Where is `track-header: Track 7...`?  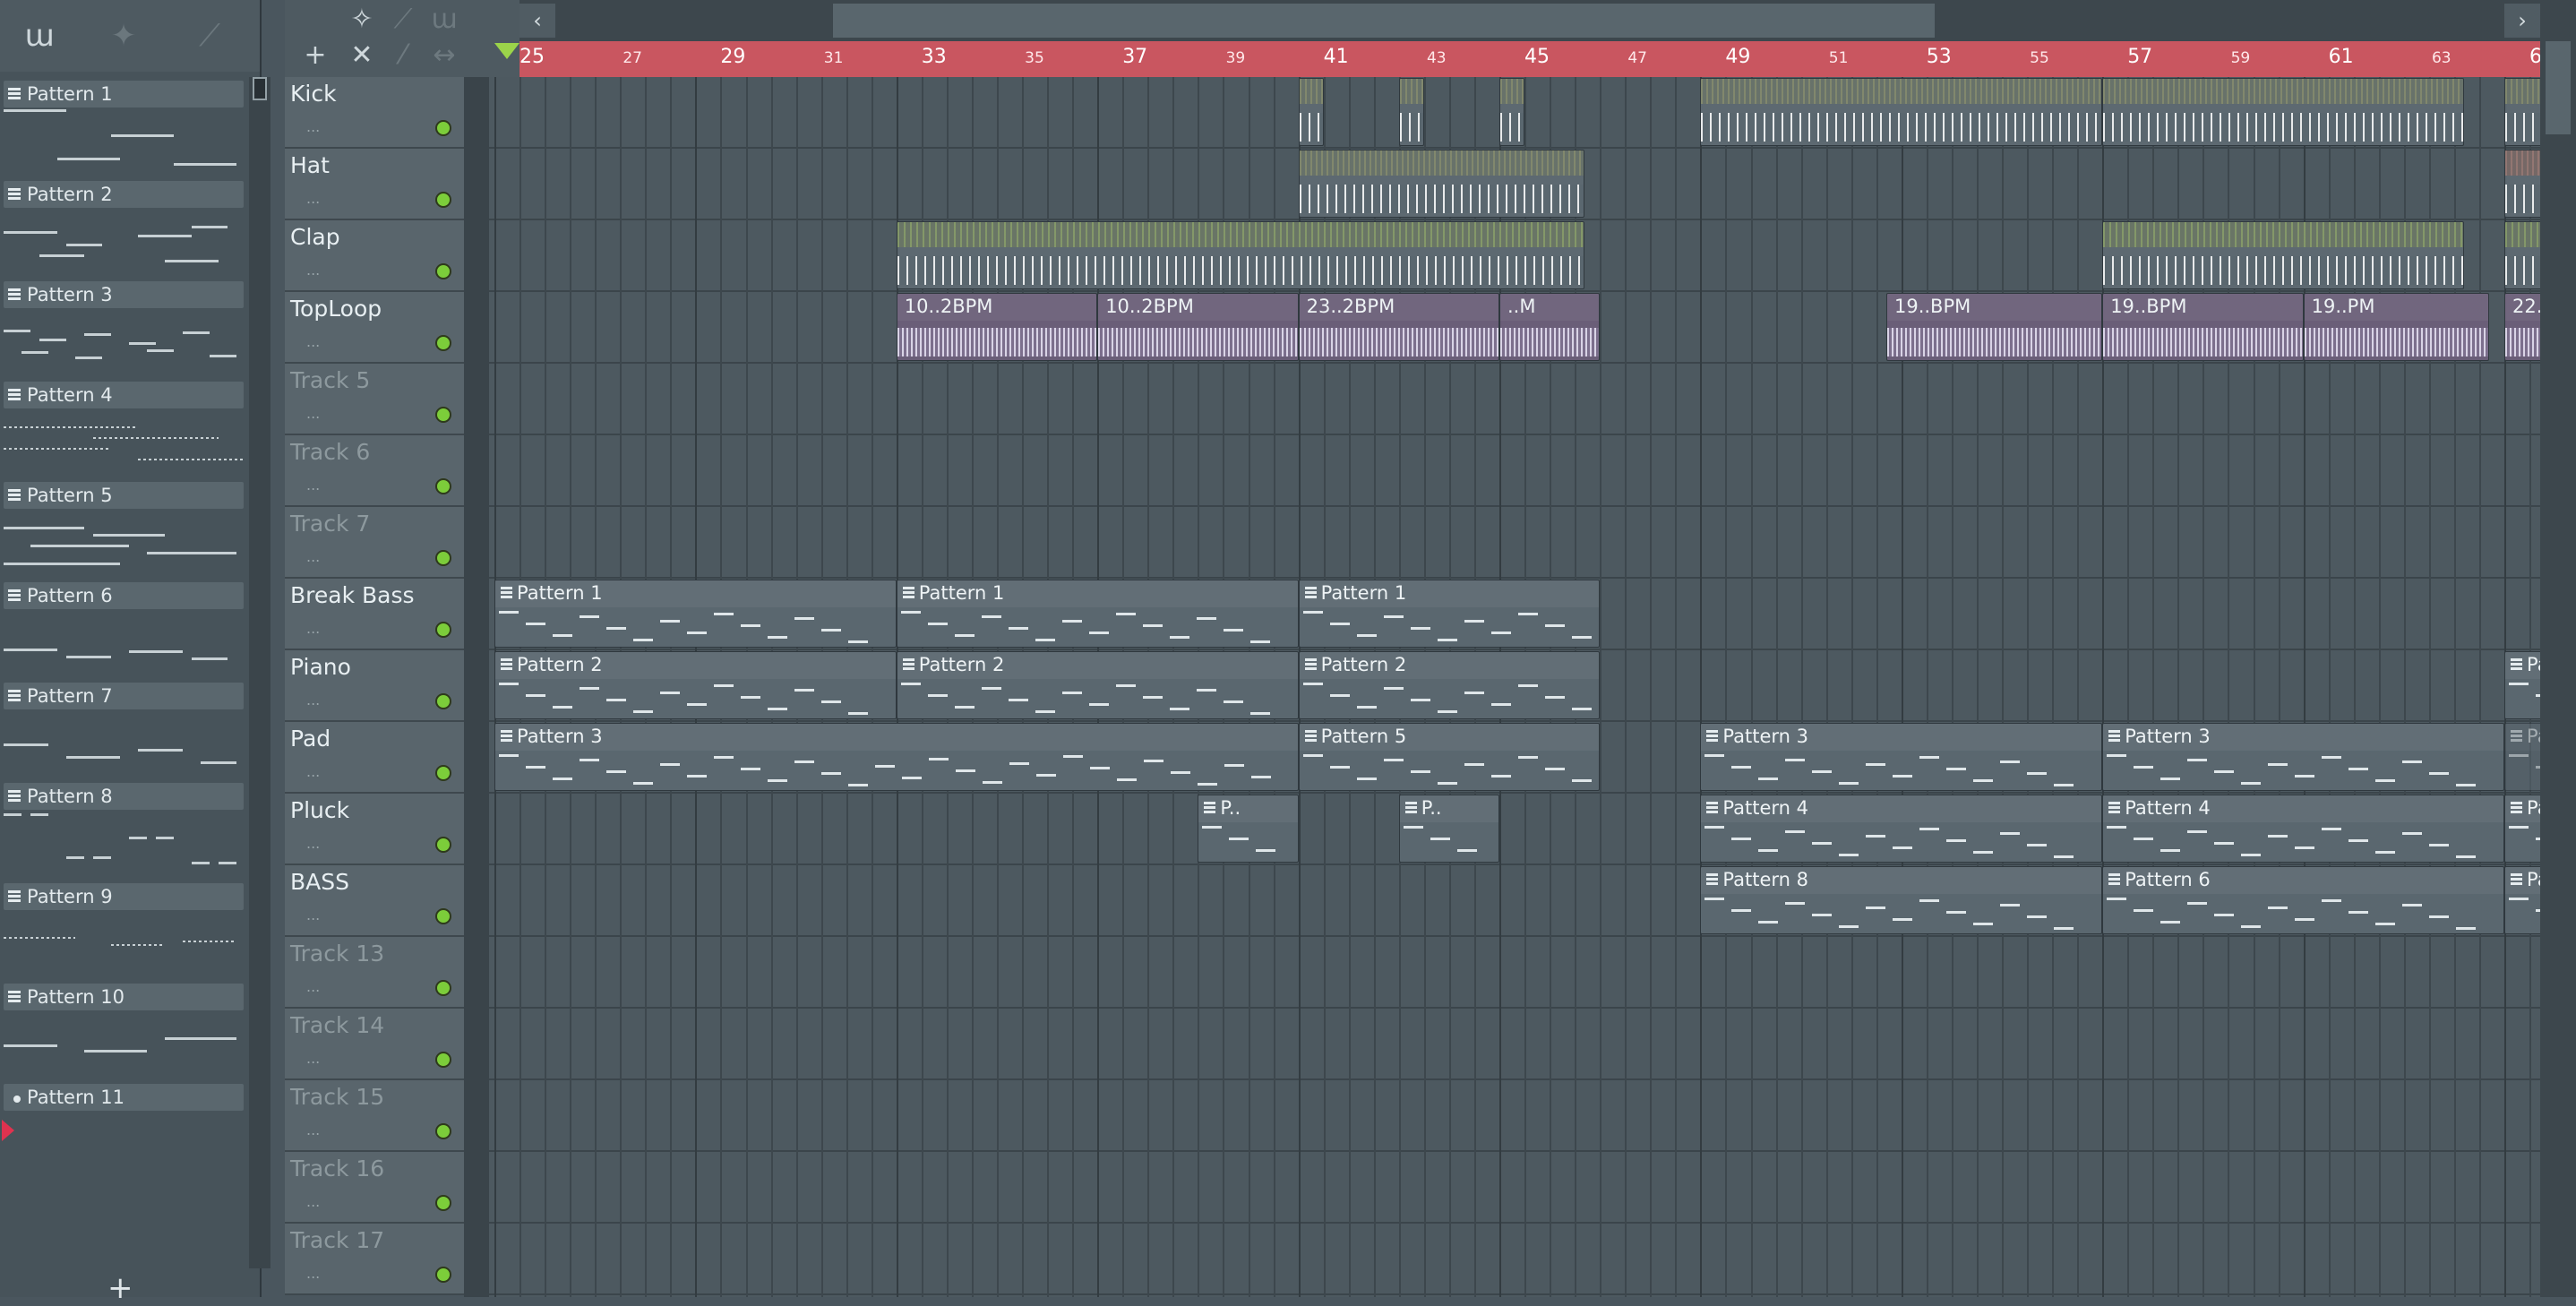 track-header: Track 7... is located at coordinates (374, 543).